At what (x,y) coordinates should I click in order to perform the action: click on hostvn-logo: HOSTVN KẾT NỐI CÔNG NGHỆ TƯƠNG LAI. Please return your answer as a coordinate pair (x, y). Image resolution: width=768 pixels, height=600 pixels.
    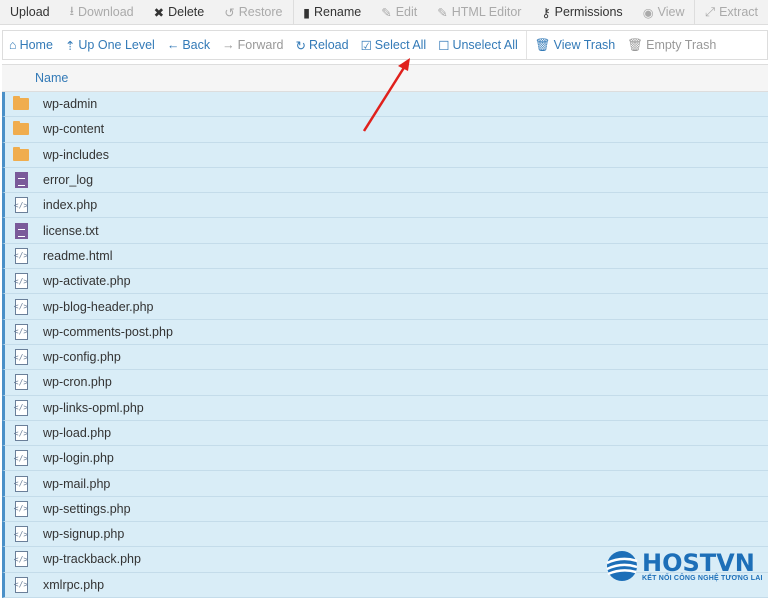
    Looking at the image, I should click on (684, 566).